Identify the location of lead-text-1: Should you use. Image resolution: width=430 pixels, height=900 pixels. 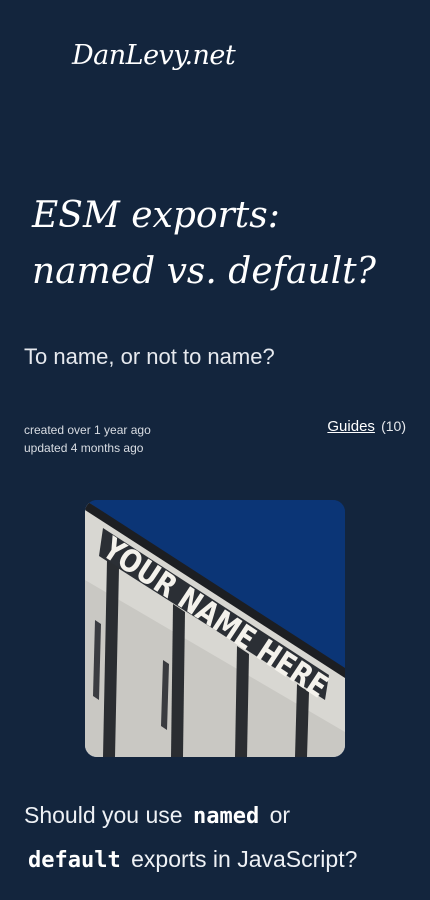
(103, 815).